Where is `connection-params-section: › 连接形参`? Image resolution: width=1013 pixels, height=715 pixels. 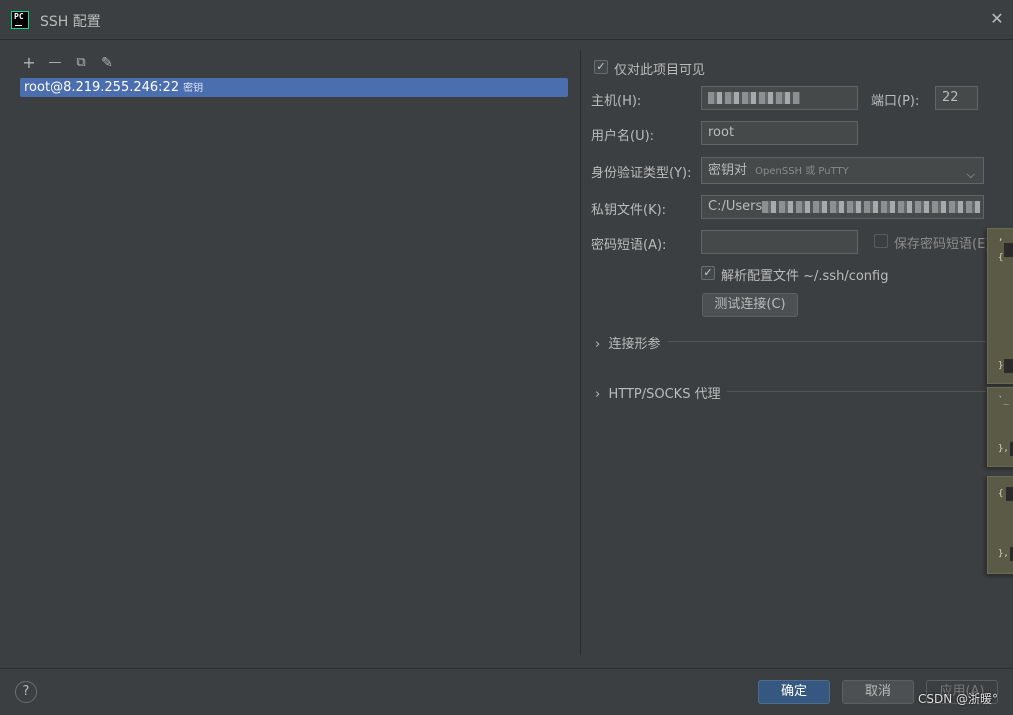 connection-params-section: › 连接形参 is located at coordinates (627, 342).